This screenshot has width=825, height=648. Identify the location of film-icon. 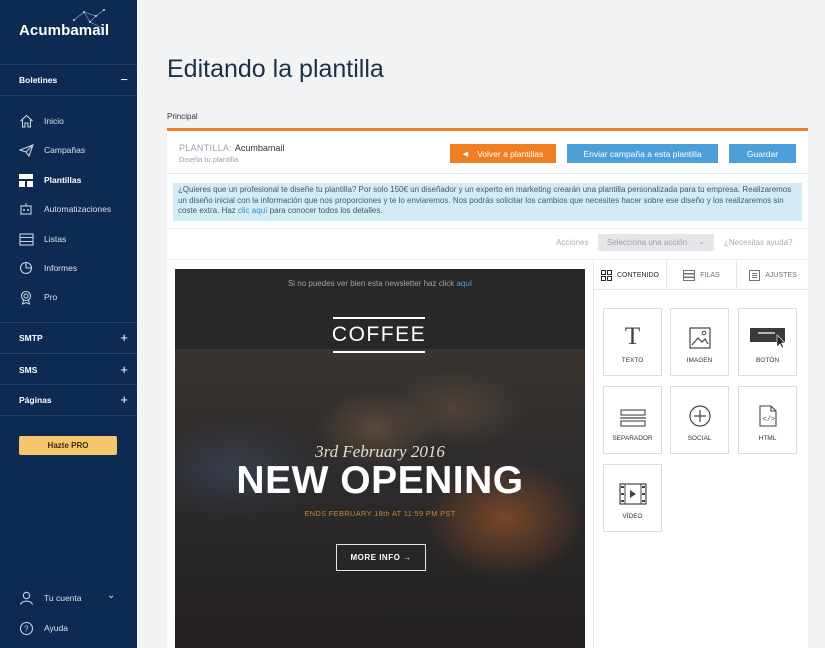
(632, 494).